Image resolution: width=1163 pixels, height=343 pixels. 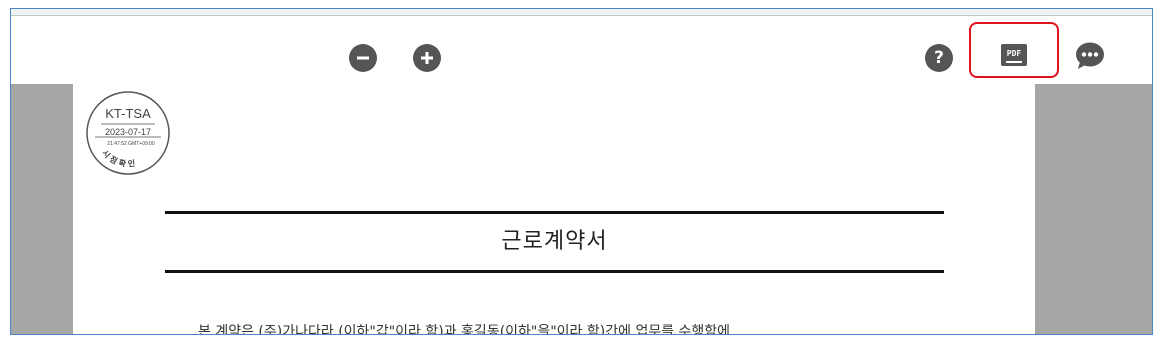 I want to click on top-strip, so click(x=581, y=12).